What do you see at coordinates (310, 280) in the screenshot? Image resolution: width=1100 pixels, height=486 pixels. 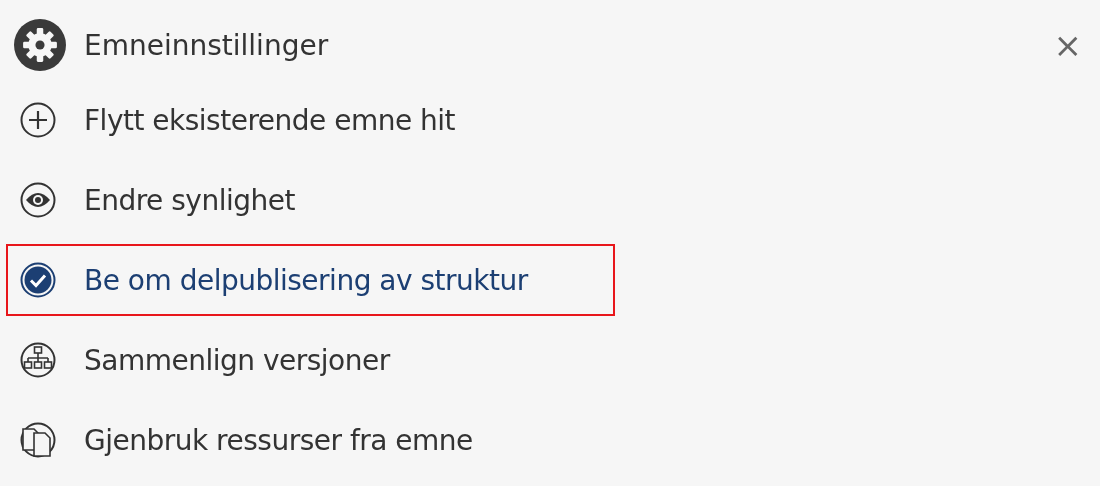 I see `menu-item: Be om delpublisering av struktur` at bounding box center [310, 280].